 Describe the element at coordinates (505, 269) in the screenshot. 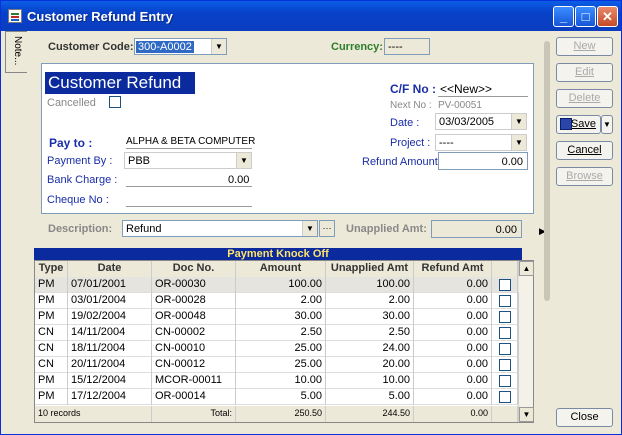

I see `column-header-select` at that location.